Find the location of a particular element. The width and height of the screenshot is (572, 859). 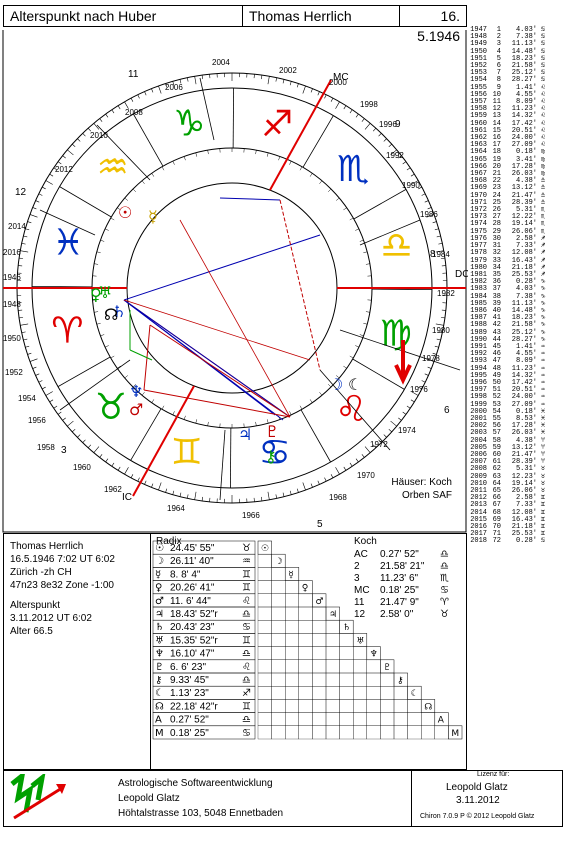

year-mark: 1982 is located at coordinates (446, 293).